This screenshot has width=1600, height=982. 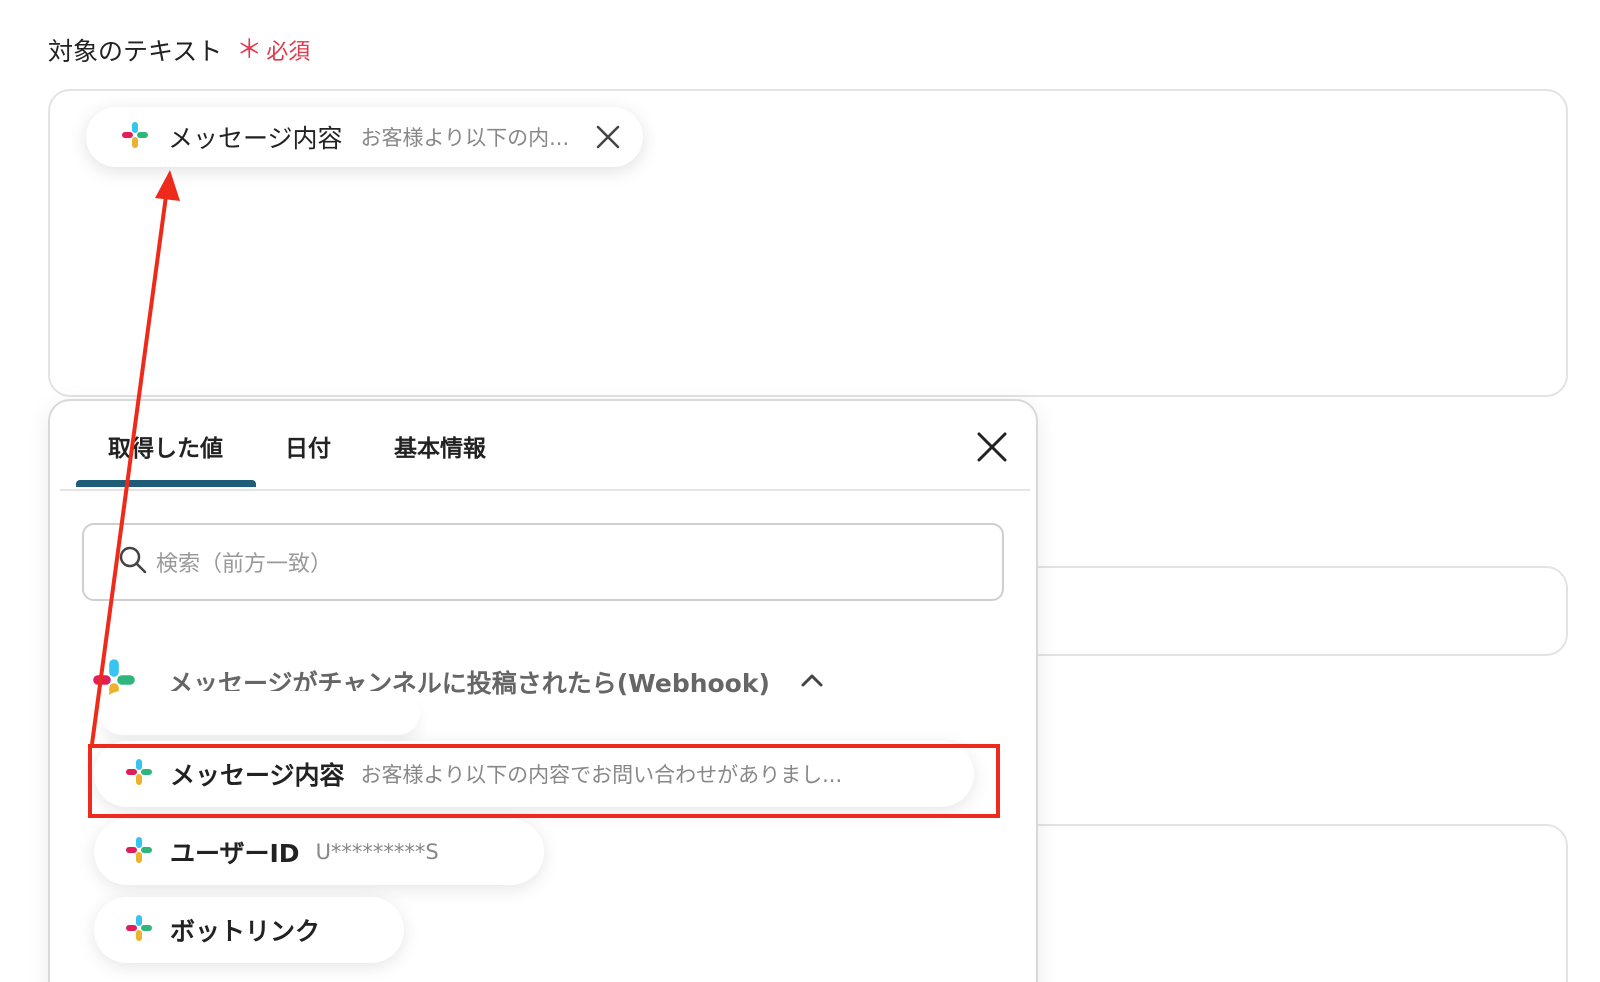 I want to click on required-indicator: ＊ 必須, so click(x=273, y=50).